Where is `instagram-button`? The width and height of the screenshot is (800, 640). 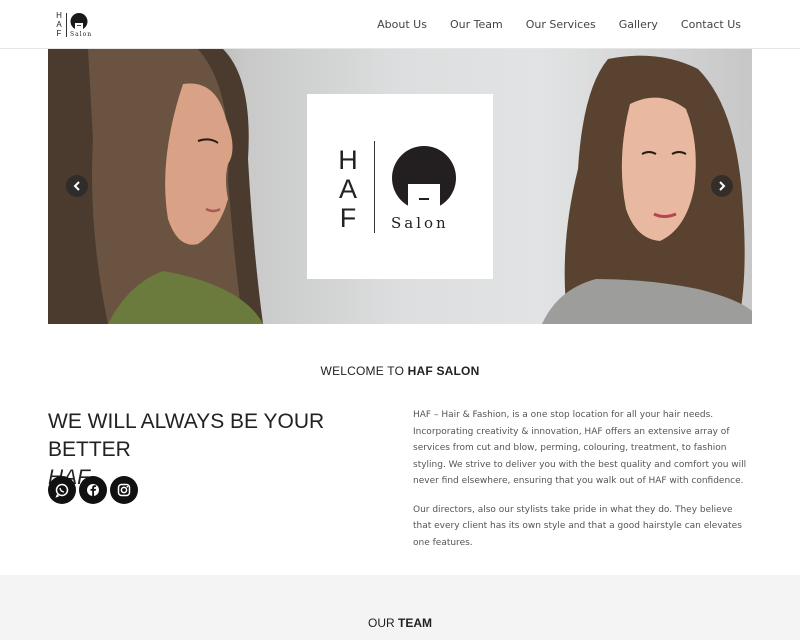
instagram-button is located at coordinates (124, 490).